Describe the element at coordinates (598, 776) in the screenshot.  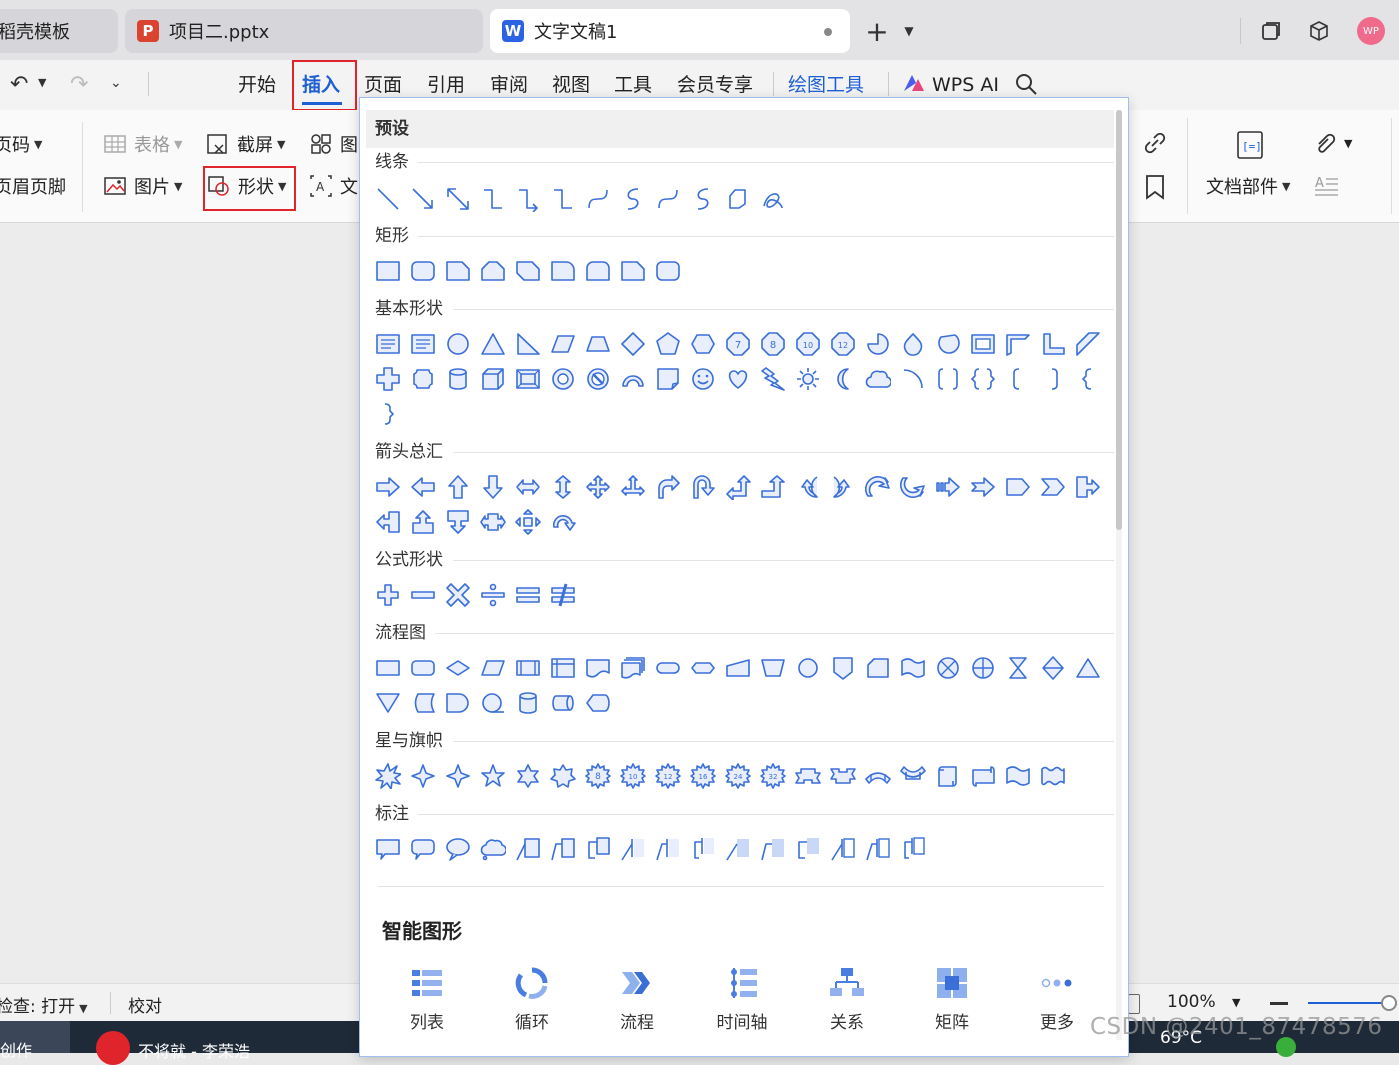
I see `star-n-8-shape-icon: 8` at that location.